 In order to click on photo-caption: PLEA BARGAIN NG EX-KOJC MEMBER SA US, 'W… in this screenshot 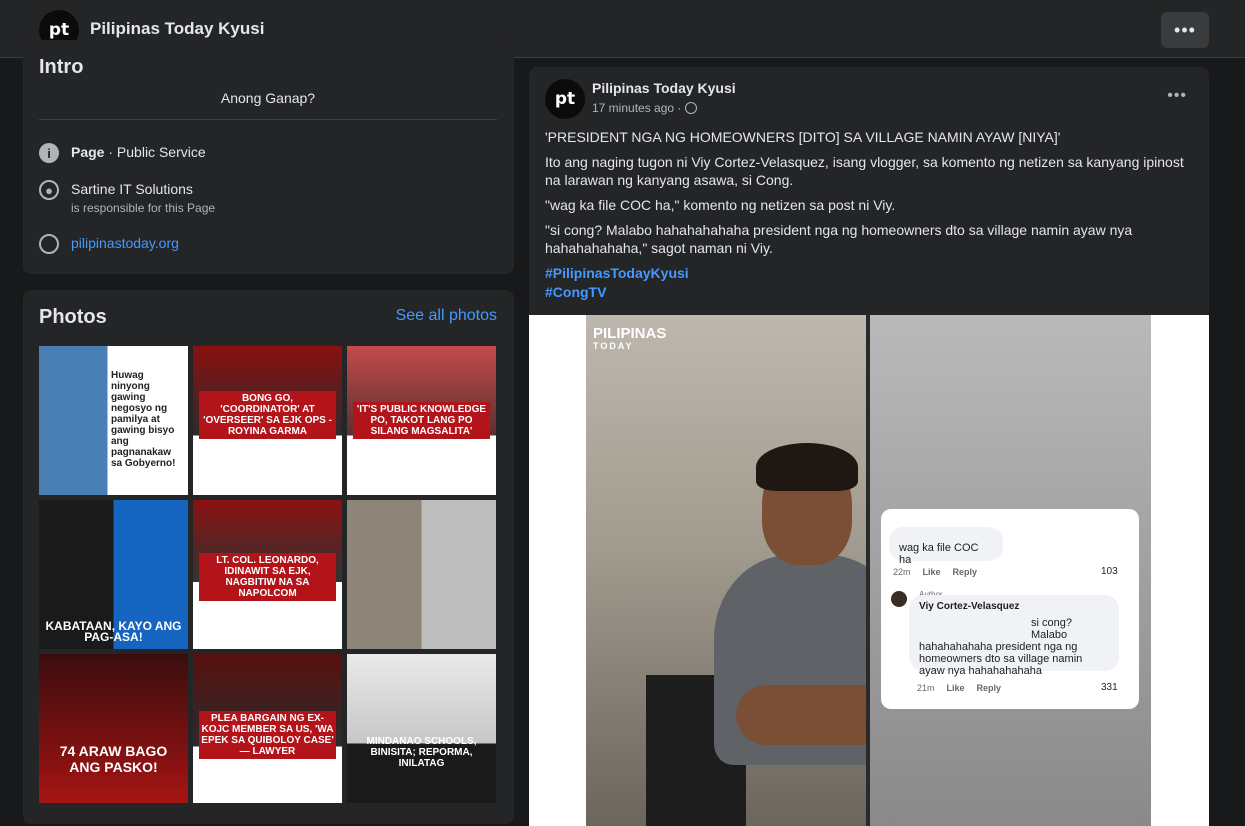, I will do `click(267, 735)`.